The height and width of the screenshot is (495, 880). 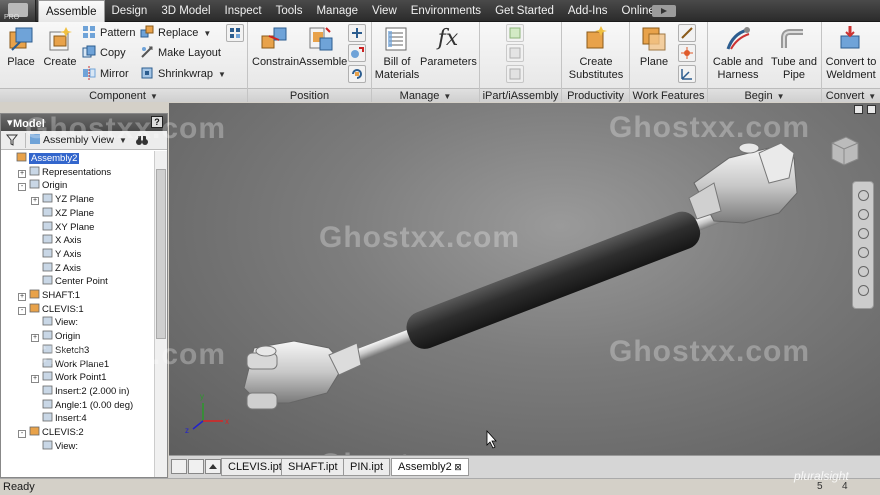 I want to click on replace-button: Replace ▼, so click(x=175, y=33).